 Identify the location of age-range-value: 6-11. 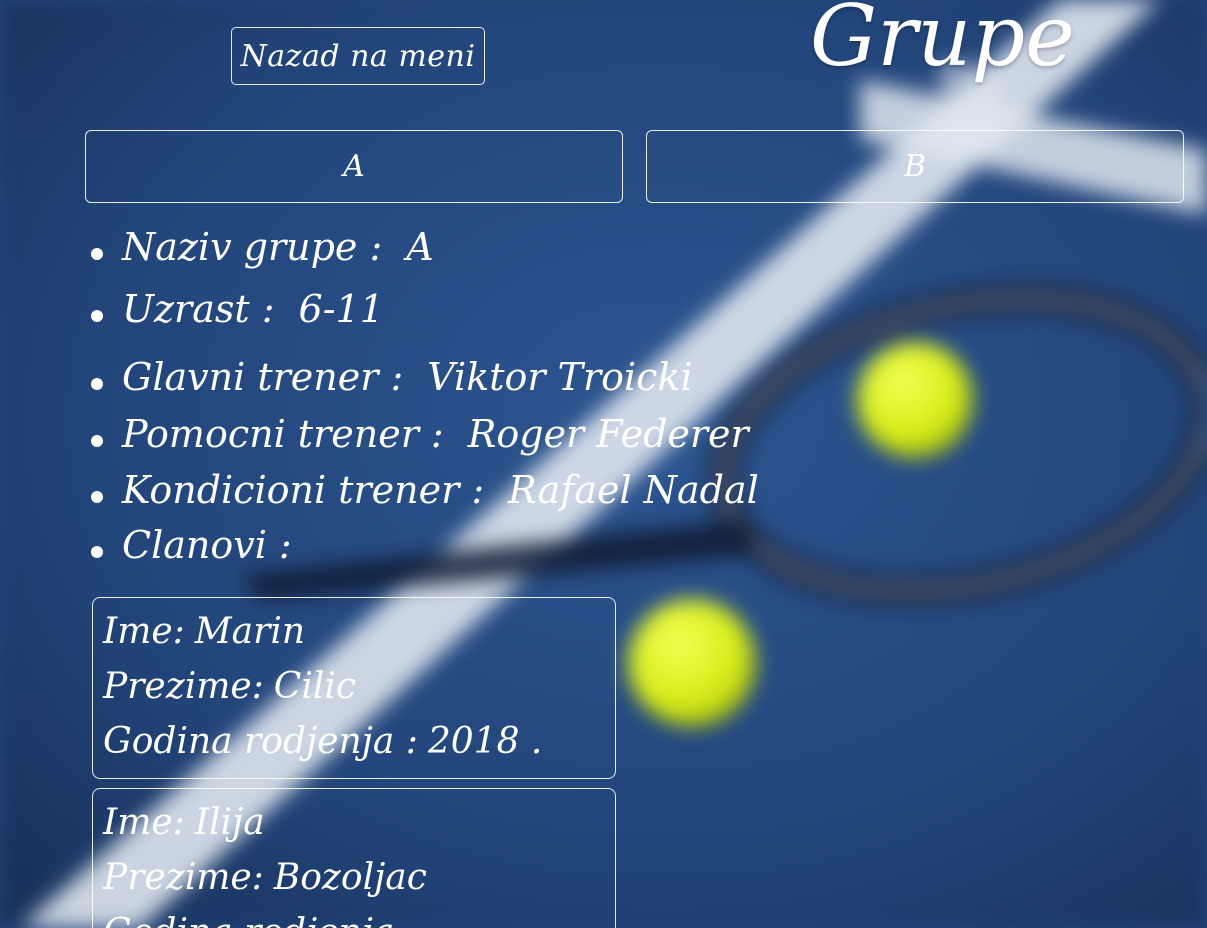
(341, 309).